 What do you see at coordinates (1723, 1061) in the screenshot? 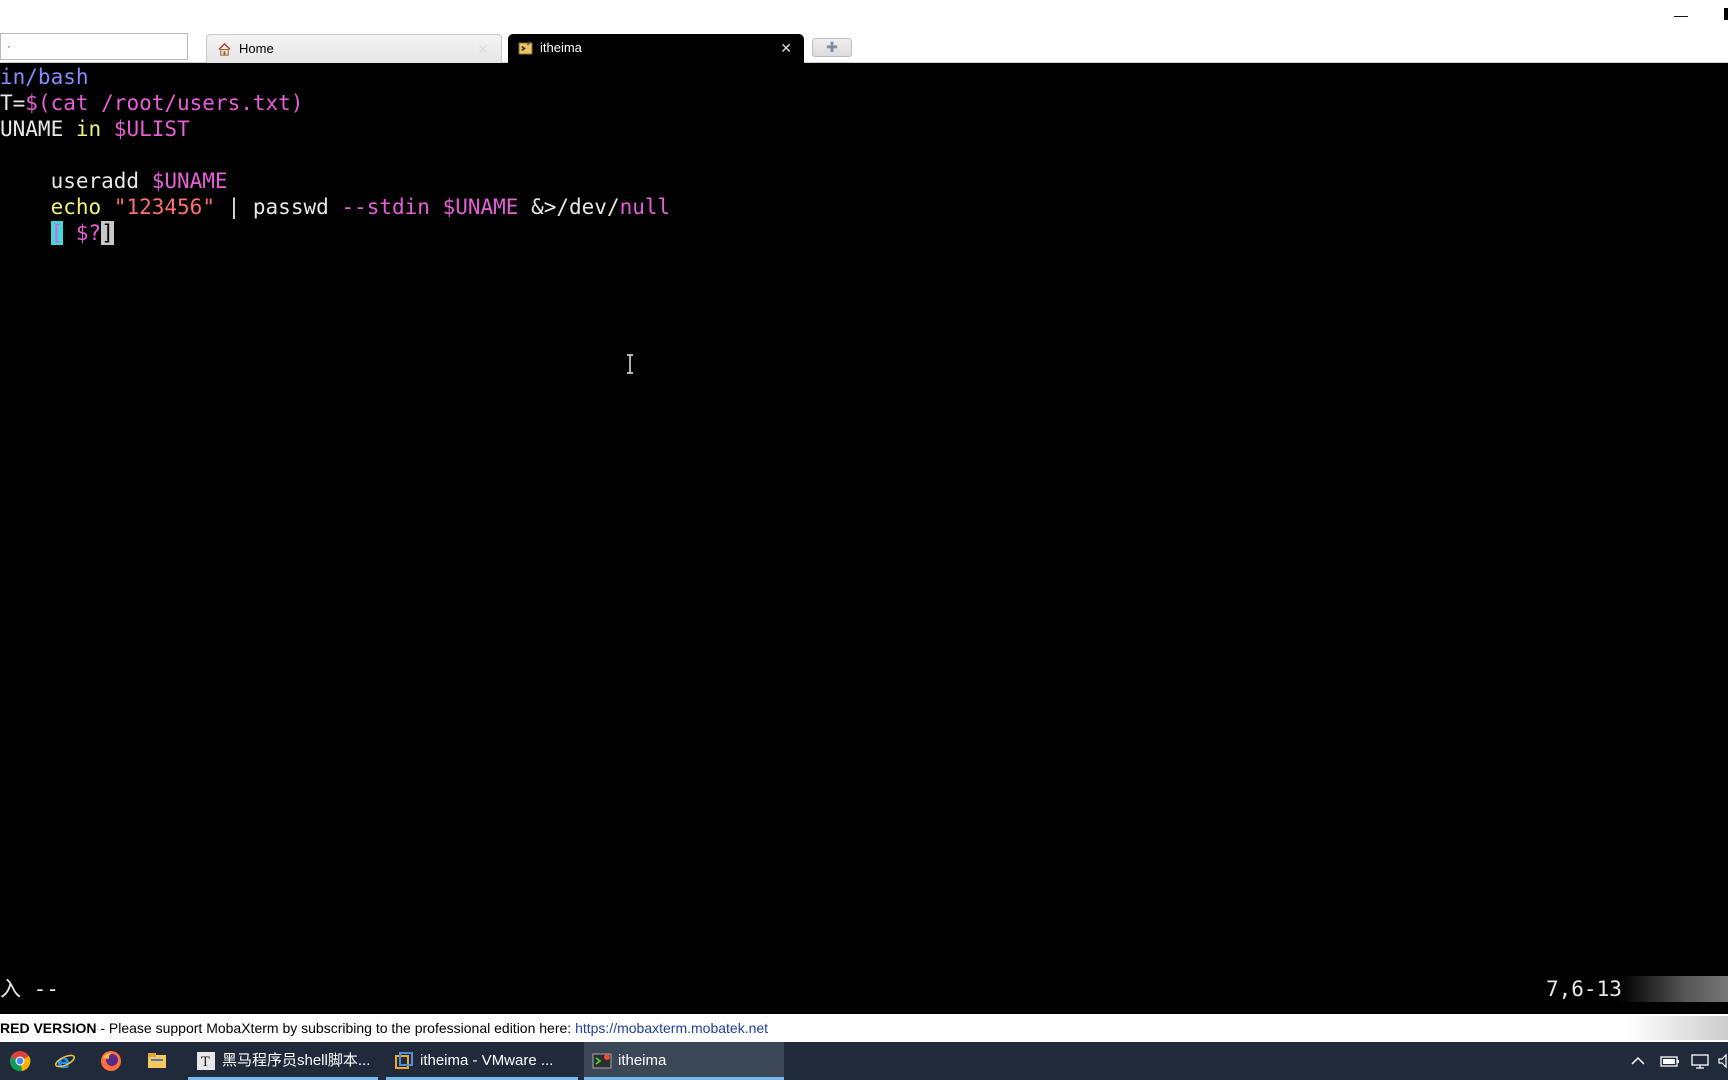
I see `volume-icon` at bounding box center [1723, 1061].